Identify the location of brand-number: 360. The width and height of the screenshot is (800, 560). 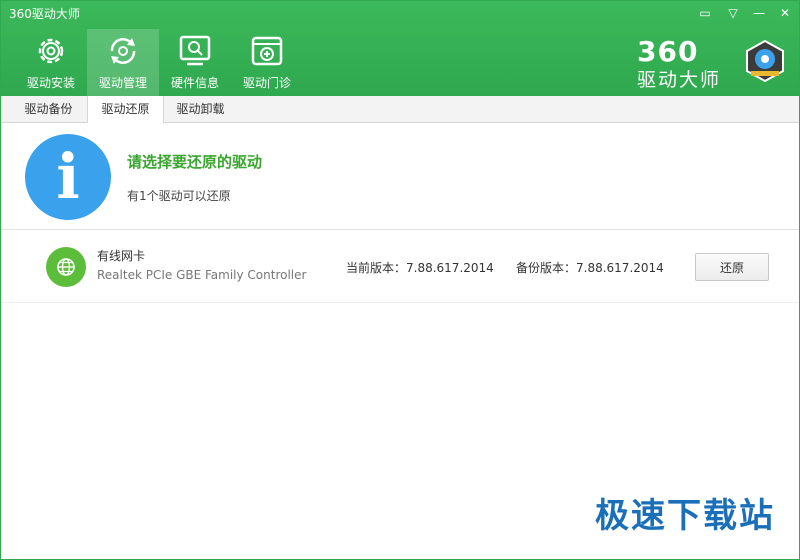
(668, 51).